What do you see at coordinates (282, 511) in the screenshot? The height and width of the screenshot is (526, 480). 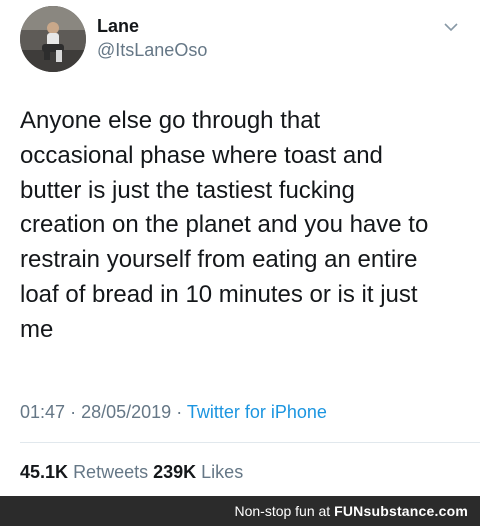 I see `watermark-prefix: Non-stop fun at` at bounding box center [282, 511].